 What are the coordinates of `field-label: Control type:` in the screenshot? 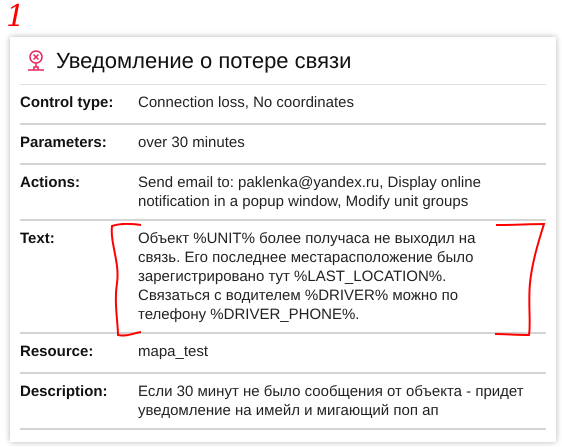 It's located at (67, 102).